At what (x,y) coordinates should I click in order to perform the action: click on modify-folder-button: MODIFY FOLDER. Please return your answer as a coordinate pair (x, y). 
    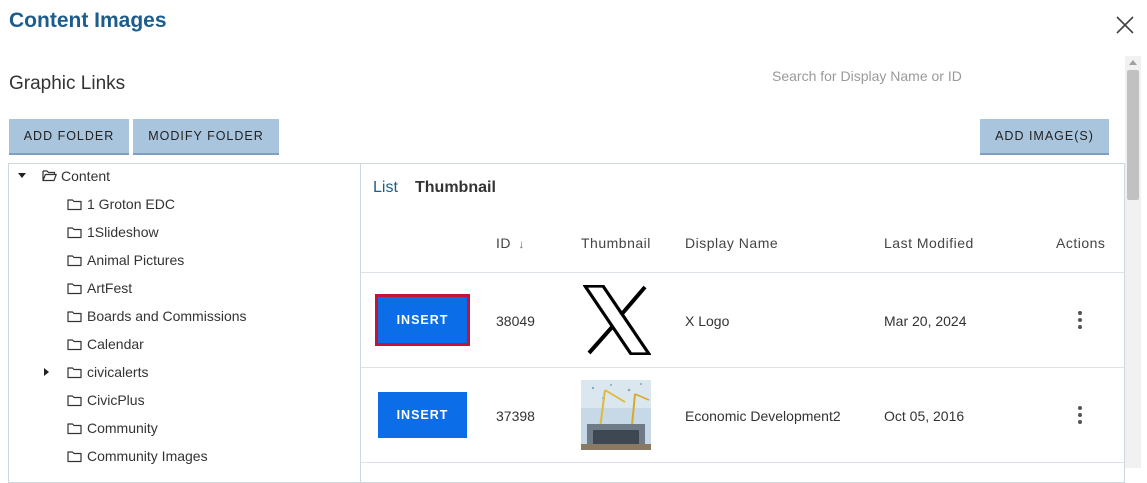
    Looking at the image, I should click on (206, 137).